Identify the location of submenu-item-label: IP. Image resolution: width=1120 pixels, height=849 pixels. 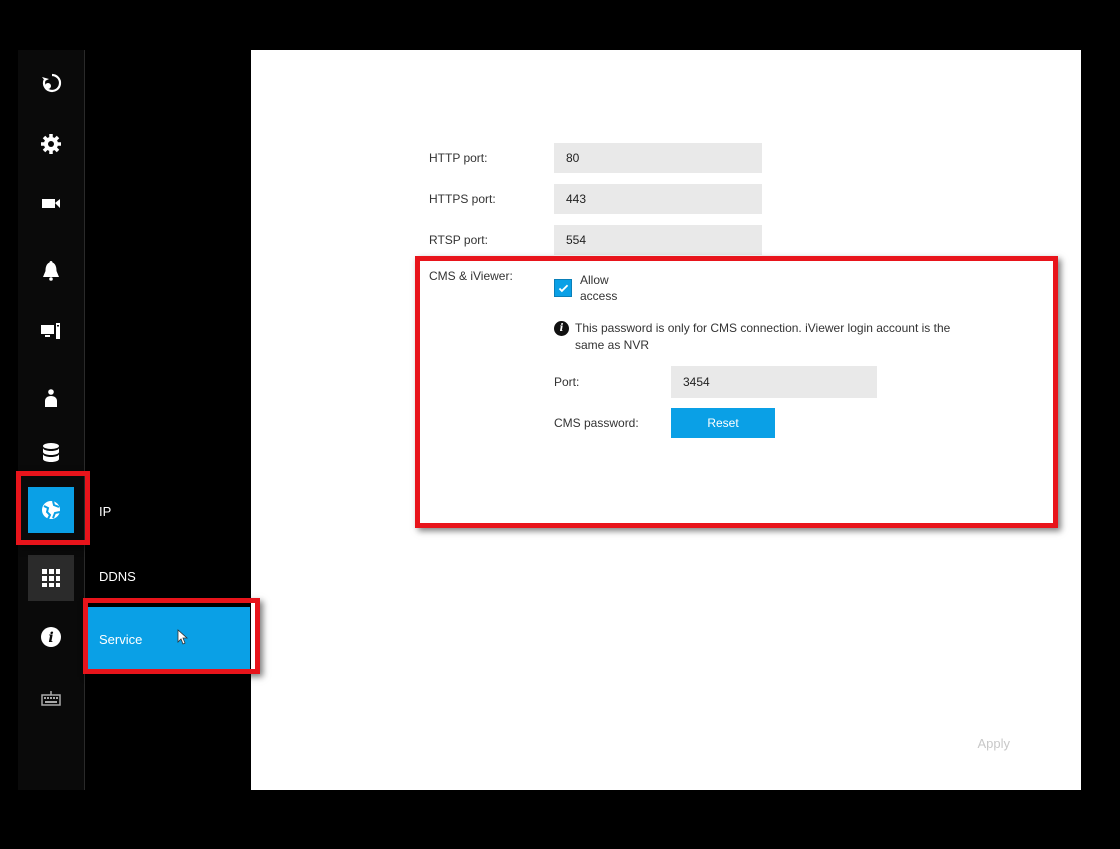
(105, 511).